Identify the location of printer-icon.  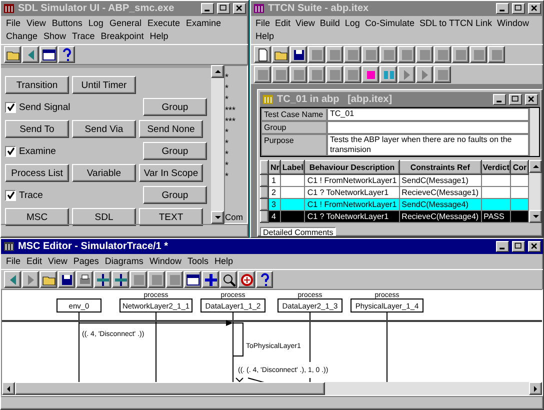
(84, 279).